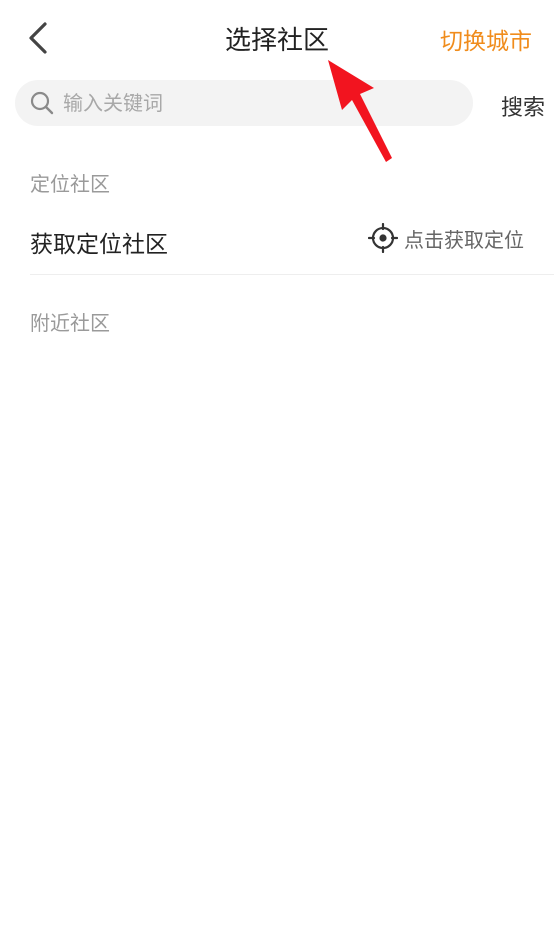 The height and width of the screenshot is (945, 554). I want to click on crosshair-icon, so click(383, 238).